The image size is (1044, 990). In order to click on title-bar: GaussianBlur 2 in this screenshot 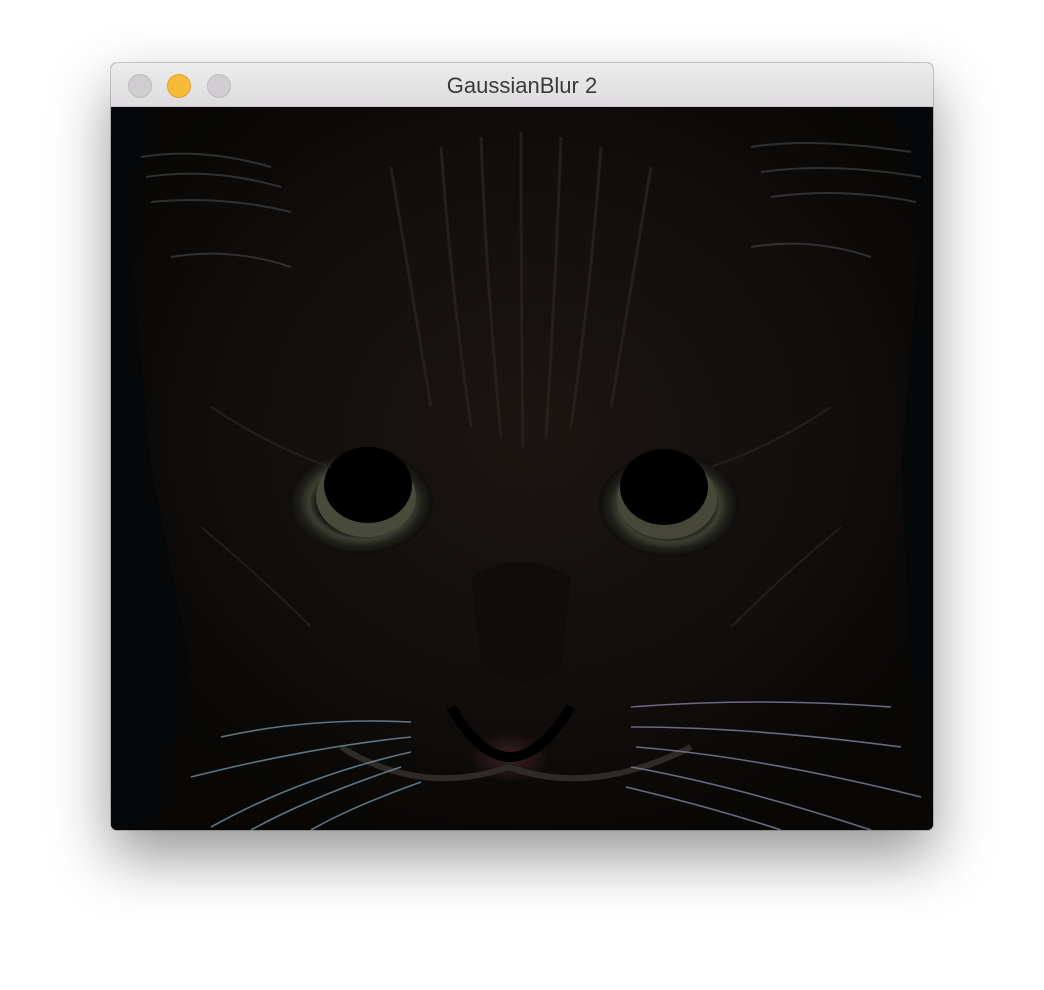, I will do `click(522, 85)`.